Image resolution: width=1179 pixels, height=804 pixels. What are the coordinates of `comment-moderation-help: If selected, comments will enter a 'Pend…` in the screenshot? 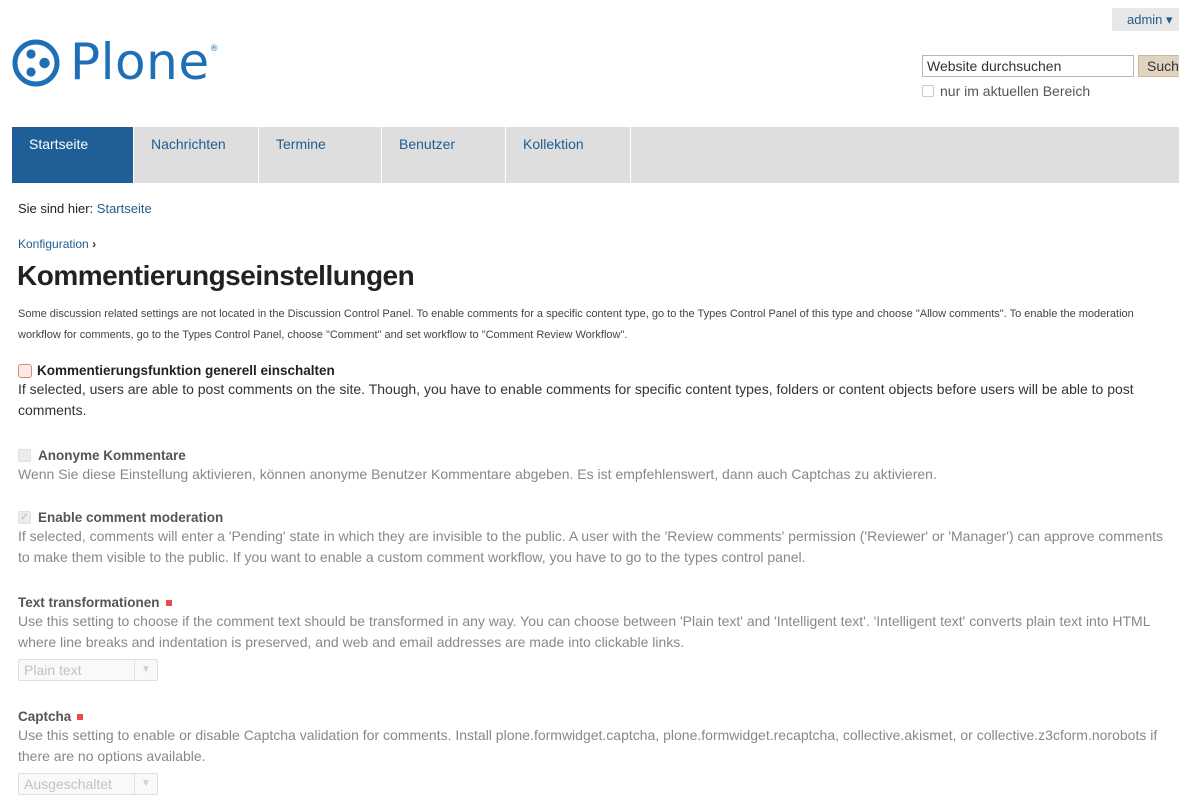 It's located at (591, 546).